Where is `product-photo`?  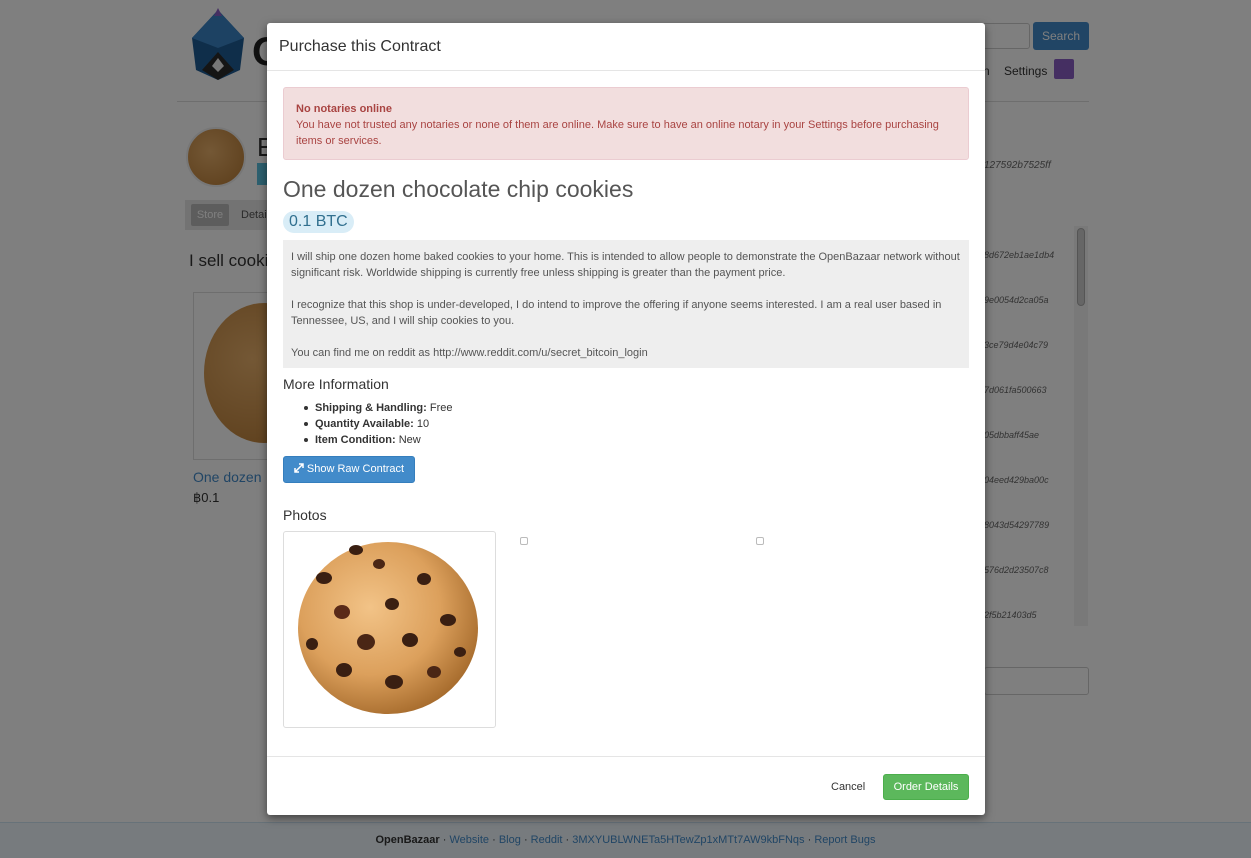
product-photo is located at coordinates (389, 629).